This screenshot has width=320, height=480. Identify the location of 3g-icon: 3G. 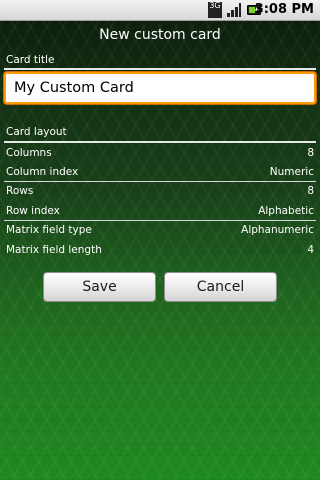
(215, 10).